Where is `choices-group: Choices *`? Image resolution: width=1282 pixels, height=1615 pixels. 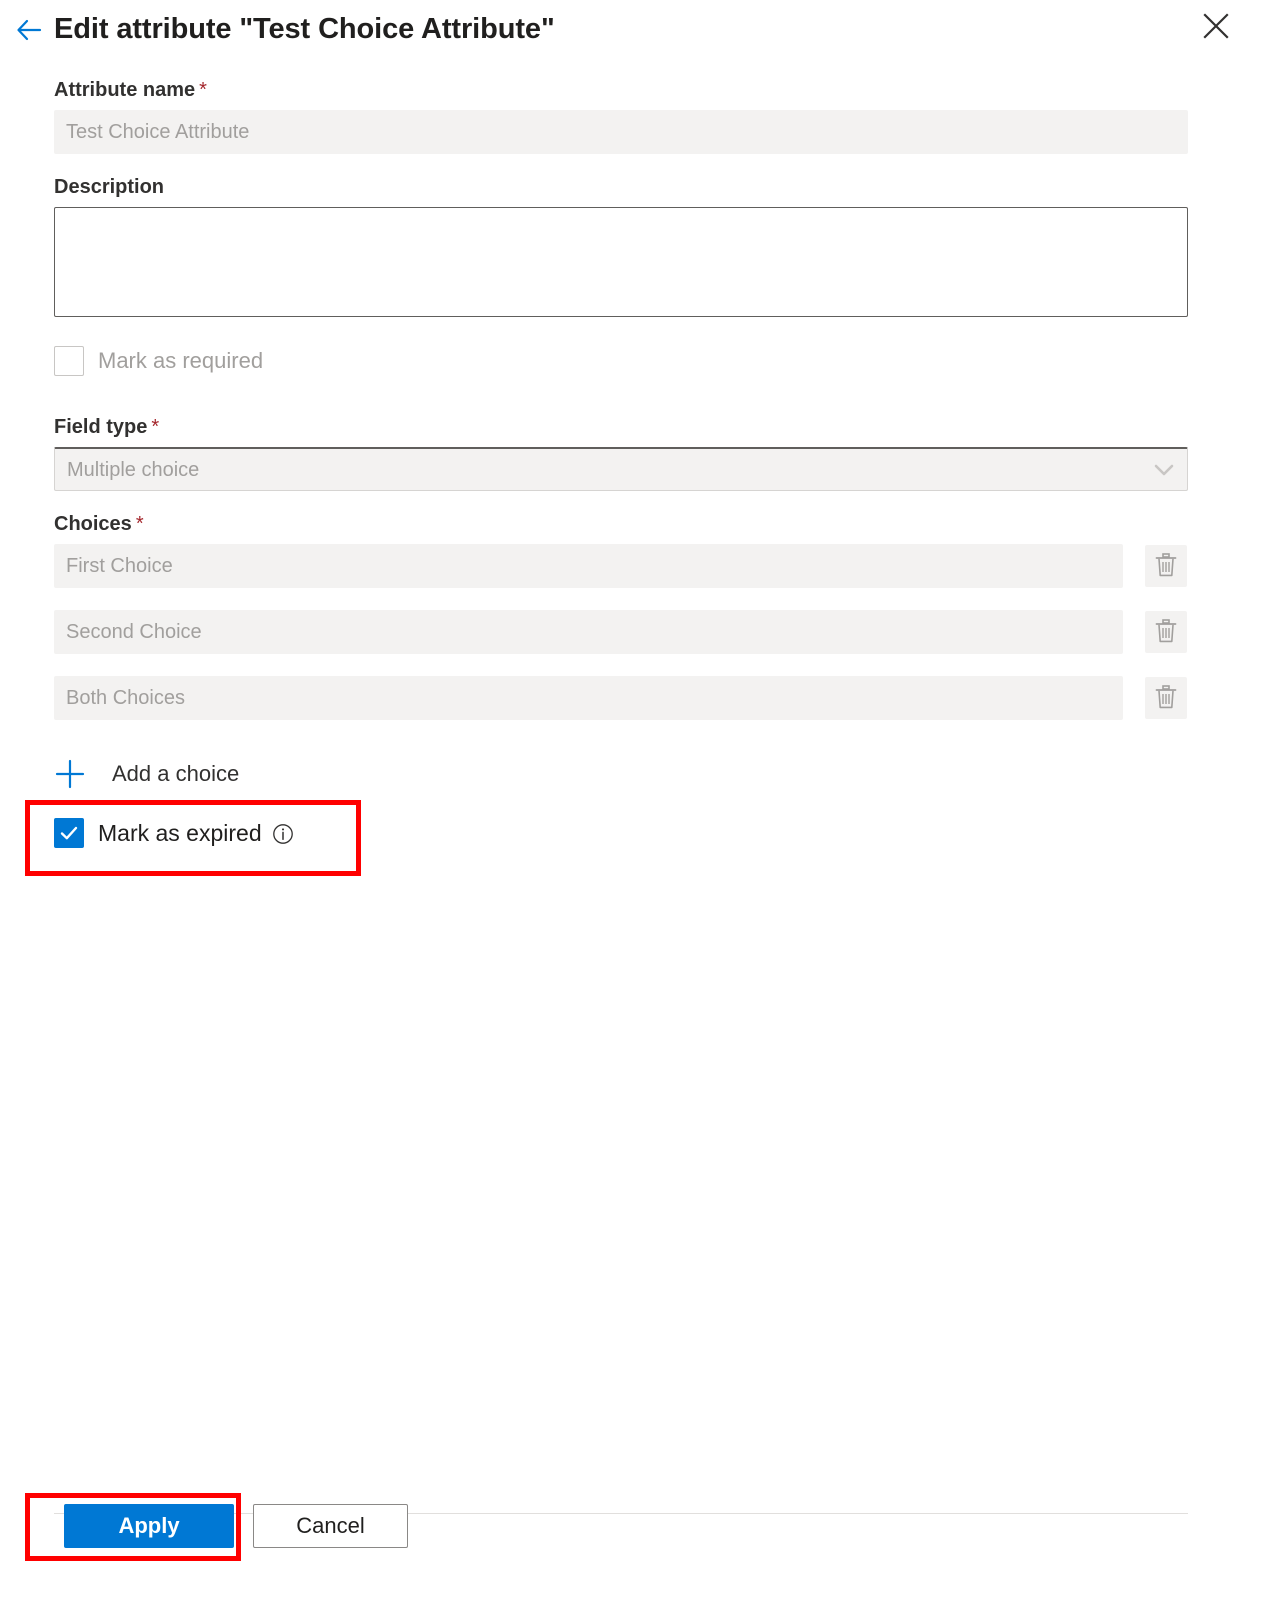
choices-group: Choices * is located at coordinates (620, 616).